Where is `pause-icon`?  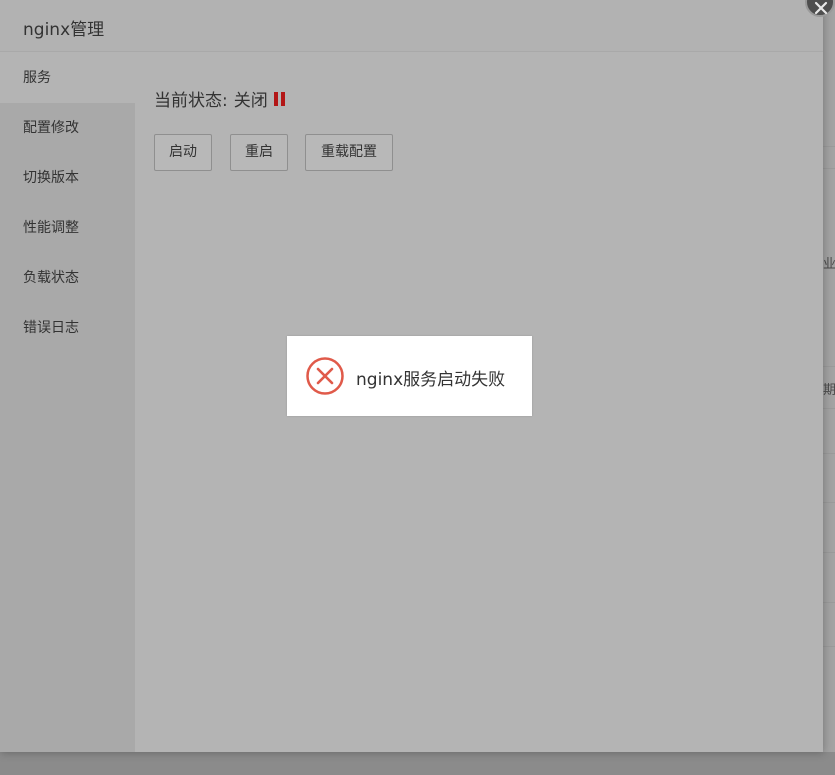 pause-icon is located at coordinates (279, 98).